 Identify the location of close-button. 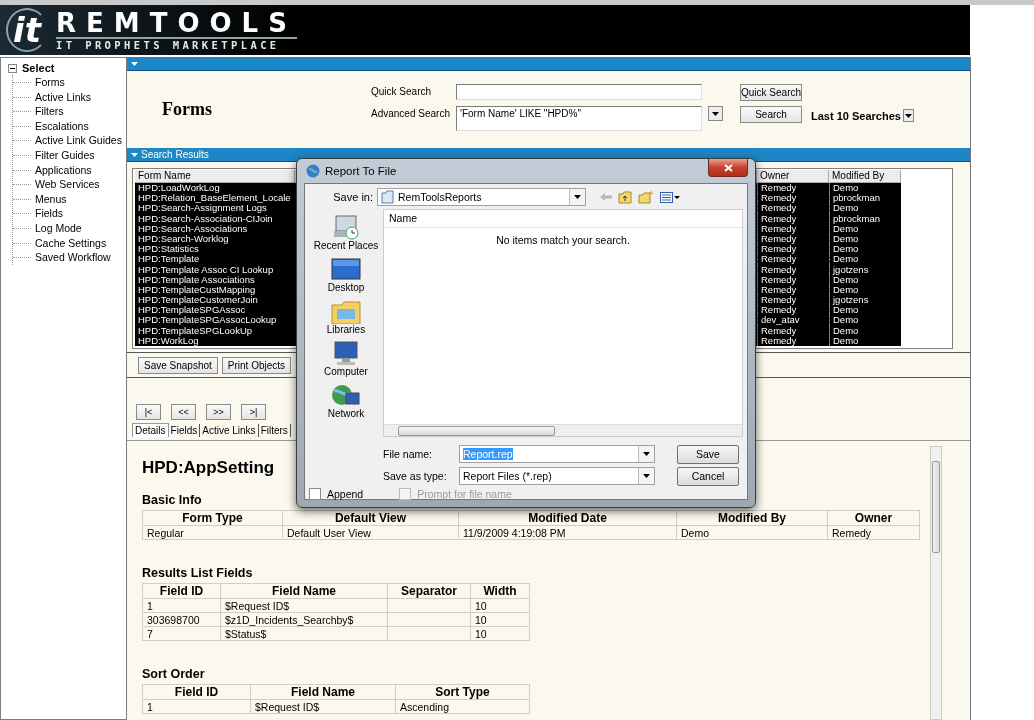
(728, 168).